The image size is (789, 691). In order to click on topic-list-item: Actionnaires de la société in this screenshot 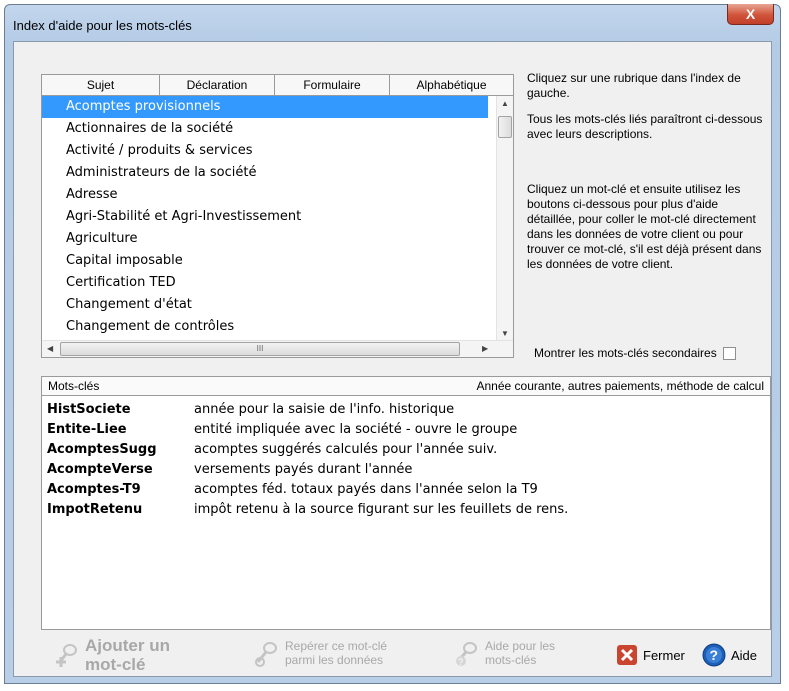, I will do `click(265, 129)`.